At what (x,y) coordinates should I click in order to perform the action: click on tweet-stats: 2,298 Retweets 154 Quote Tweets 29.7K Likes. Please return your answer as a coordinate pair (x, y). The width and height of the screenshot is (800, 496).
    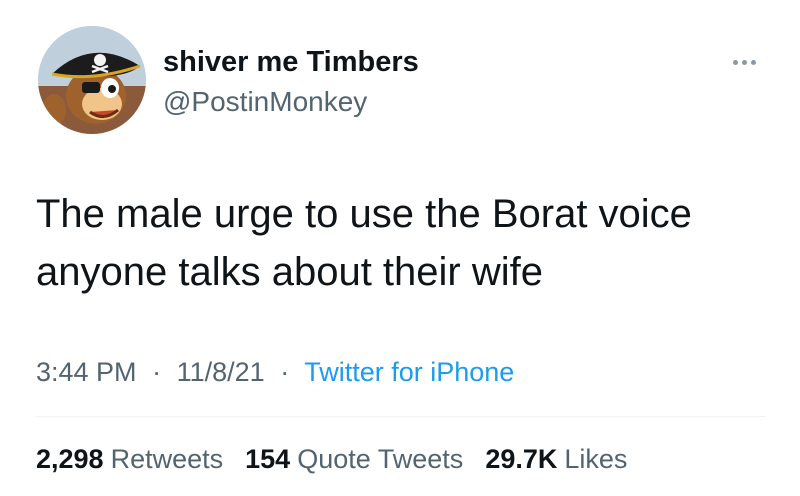
    Looking at the image, I should click on (342, 459).